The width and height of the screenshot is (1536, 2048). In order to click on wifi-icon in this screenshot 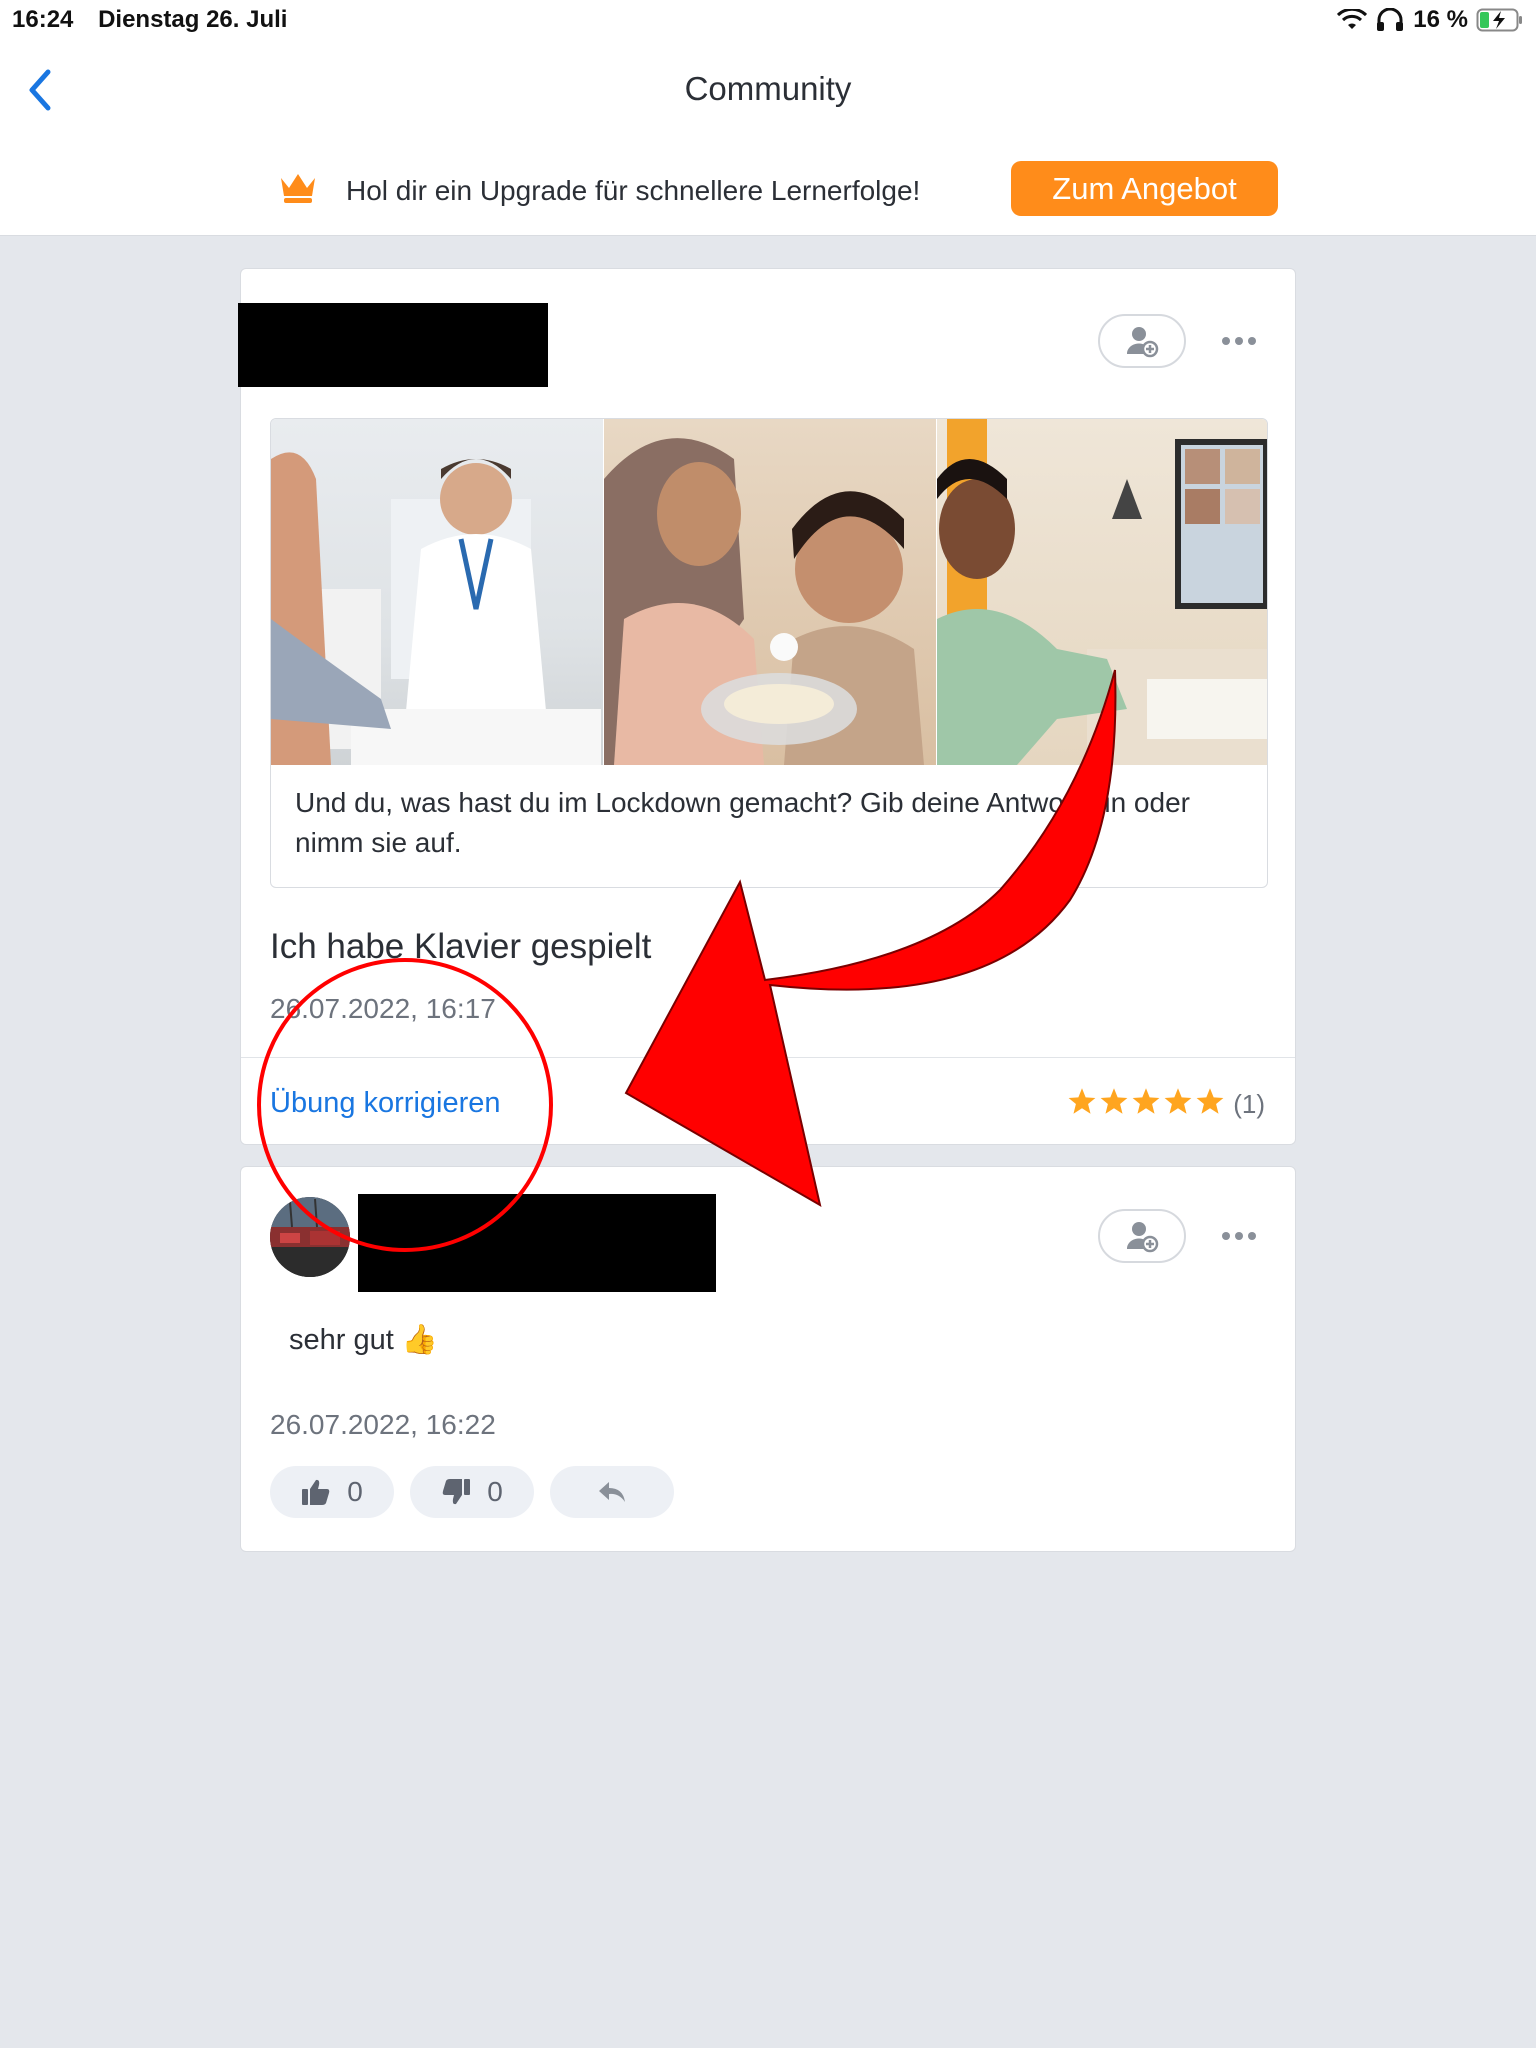, I will do `click(1352, 19)`.